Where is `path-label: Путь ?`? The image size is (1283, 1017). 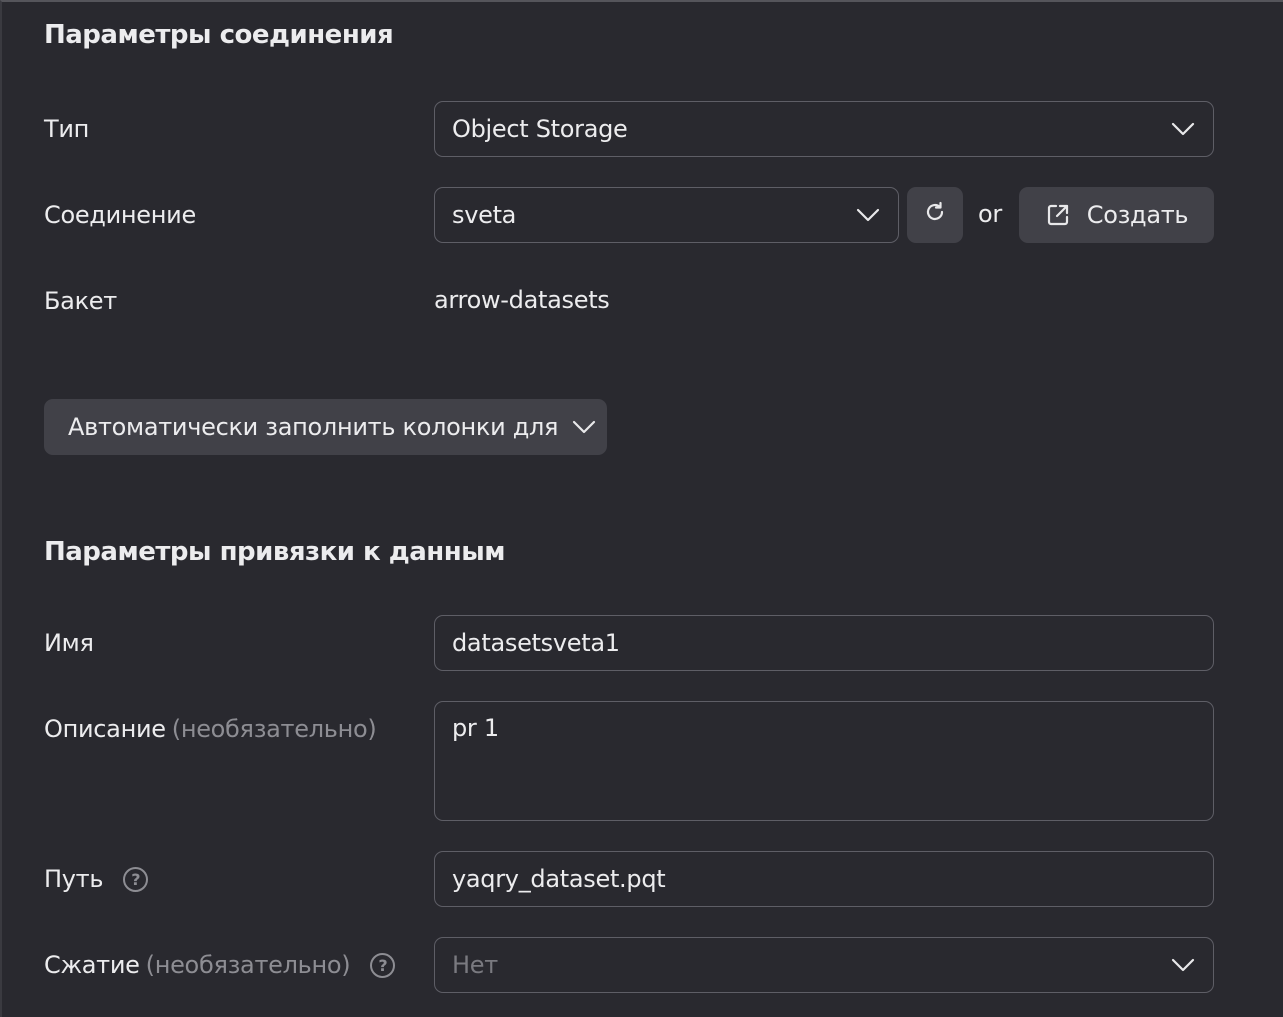
path-label: Путь ? is located at coordinates (96, 879).